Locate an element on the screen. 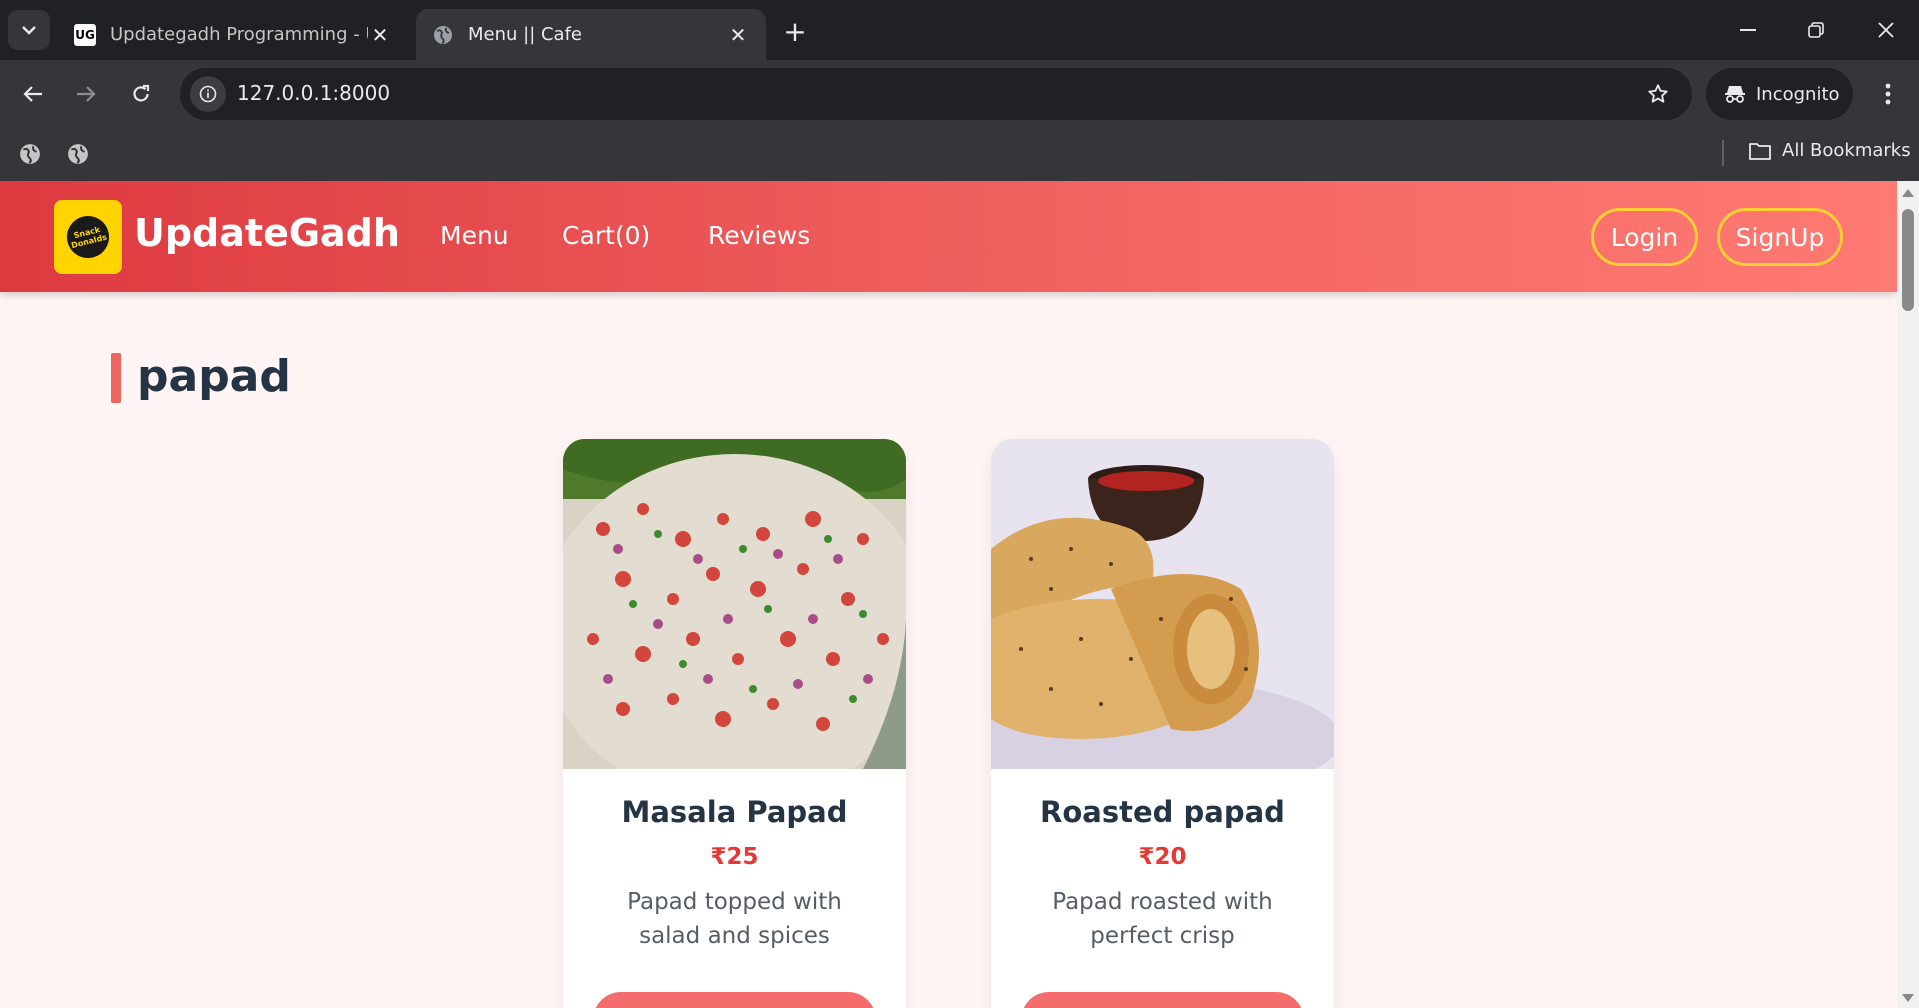  item-description: Papad roasted with perfect crisp is located at coordinates (1162, 919).